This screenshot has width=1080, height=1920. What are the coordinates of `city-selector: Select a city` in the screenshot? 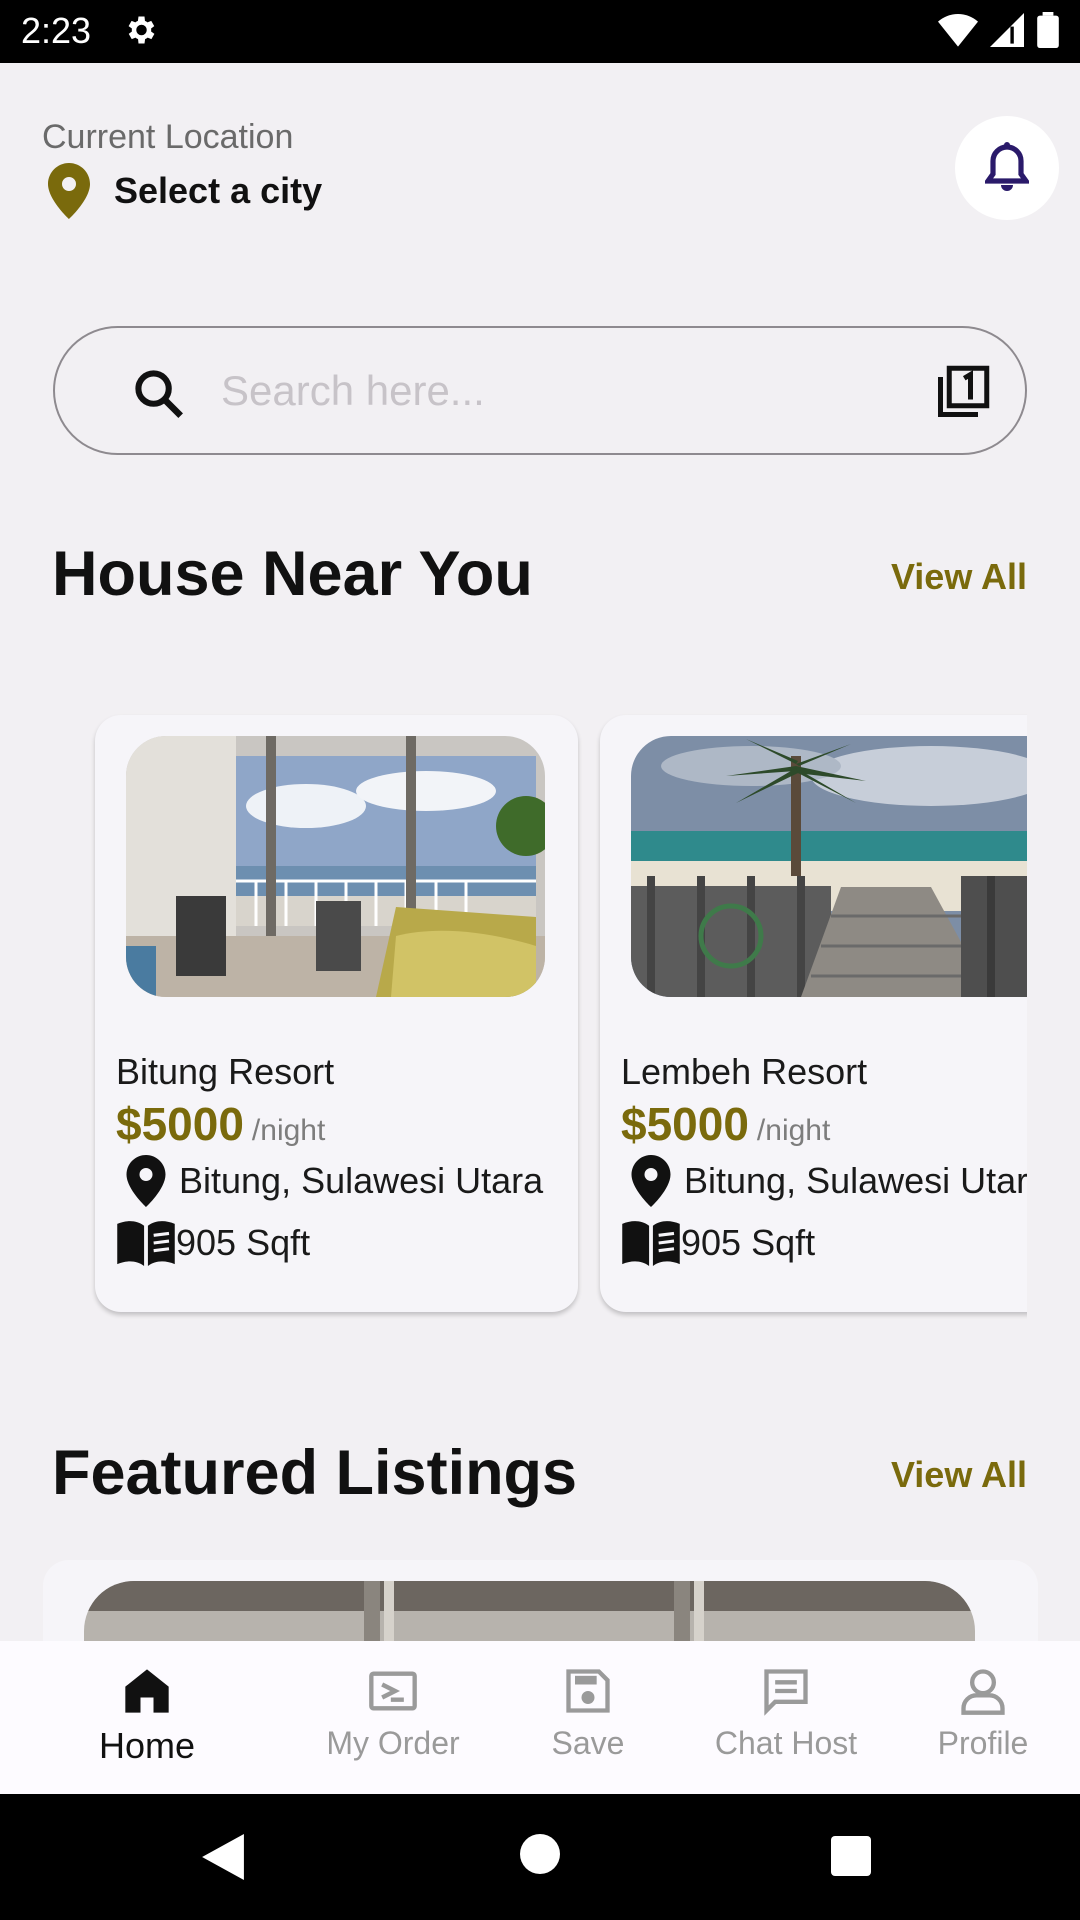 It's located at (185, 191).